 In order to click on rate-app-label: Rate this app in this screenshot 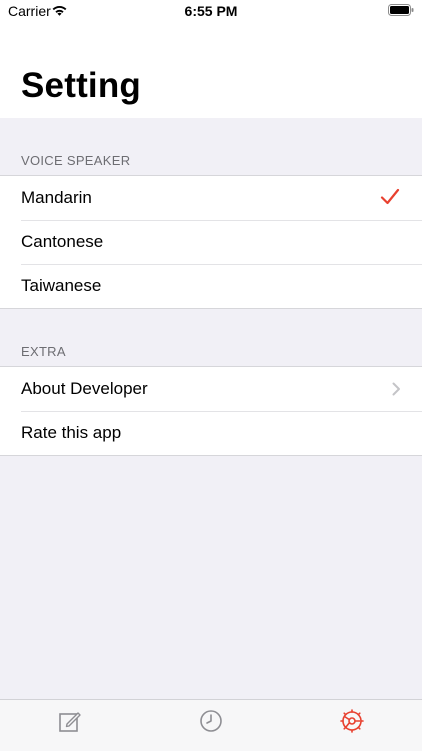, I will do `click(71, 432)`.